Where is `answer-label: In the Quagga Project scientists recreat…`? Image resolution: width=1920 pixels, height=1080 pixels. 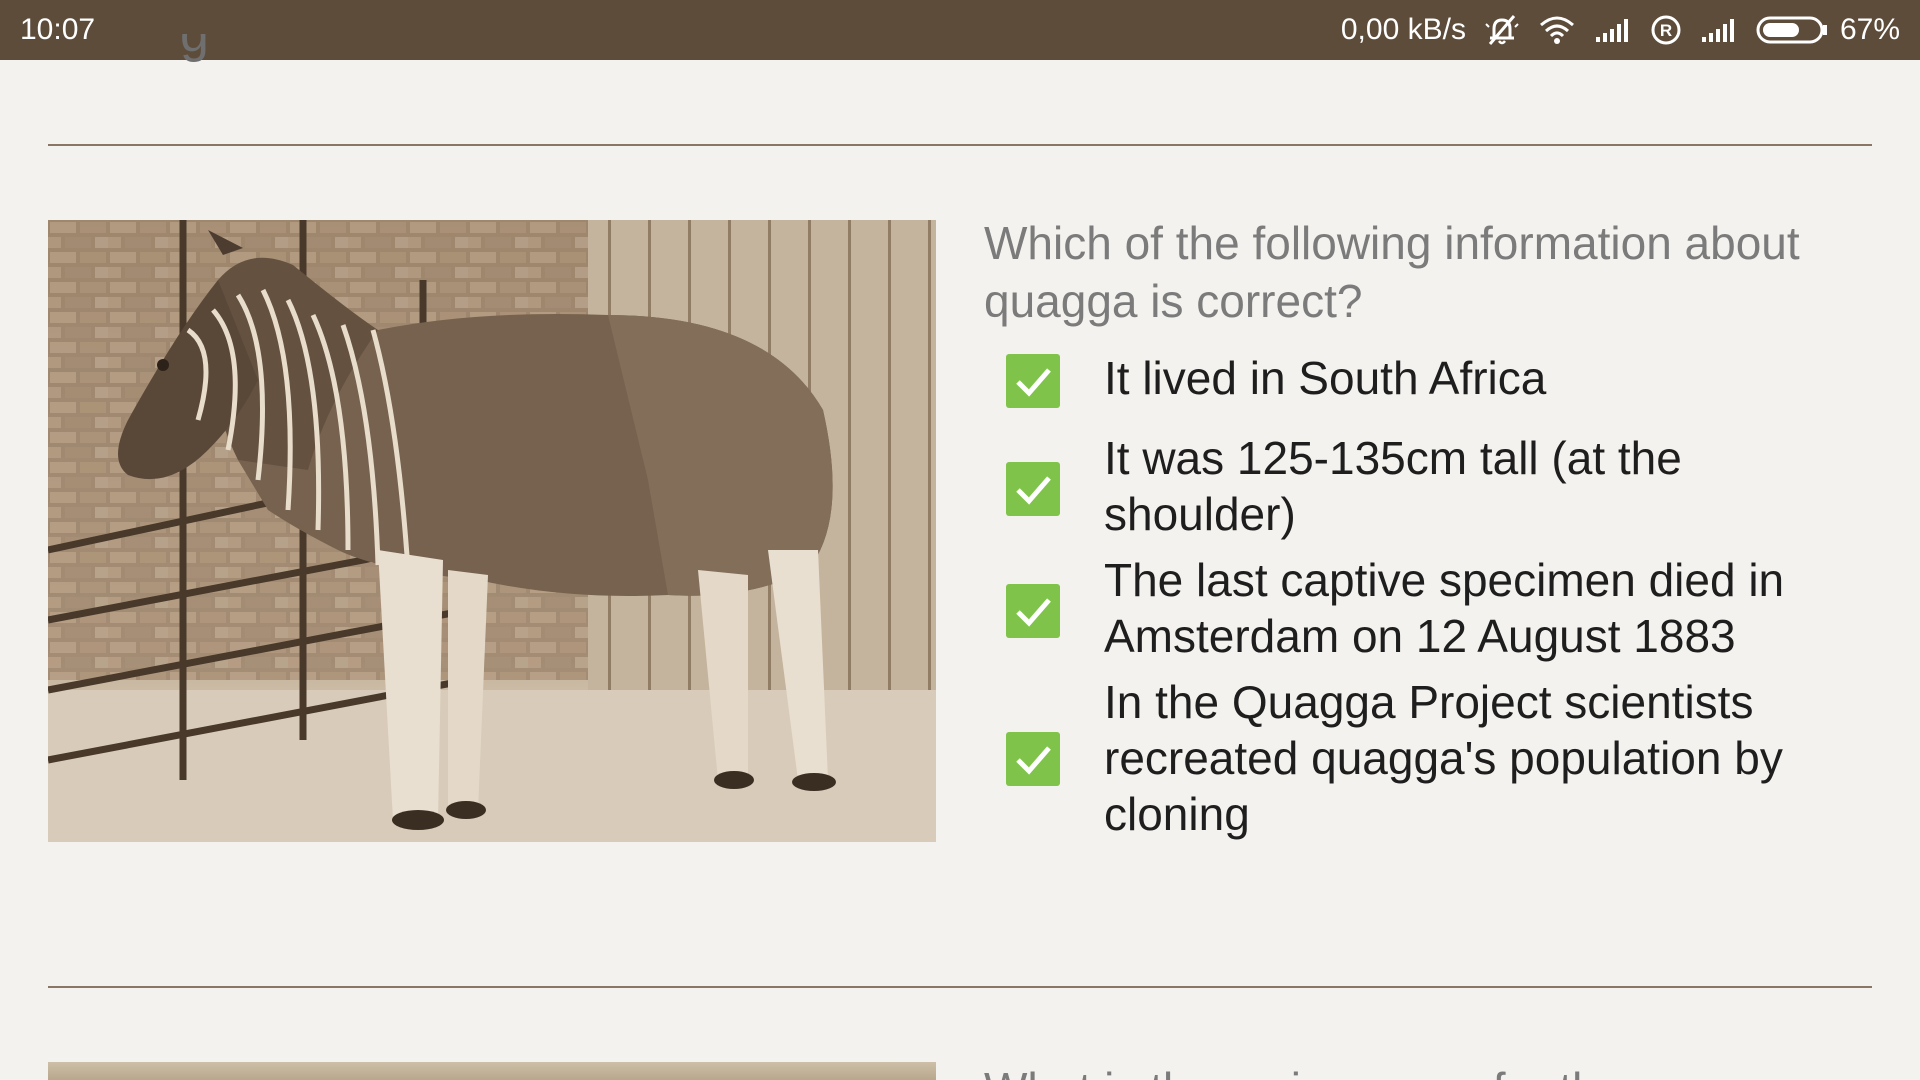 answer-label: In the Quagga Project scientists recreat… is located at coordinates (1443, 758).